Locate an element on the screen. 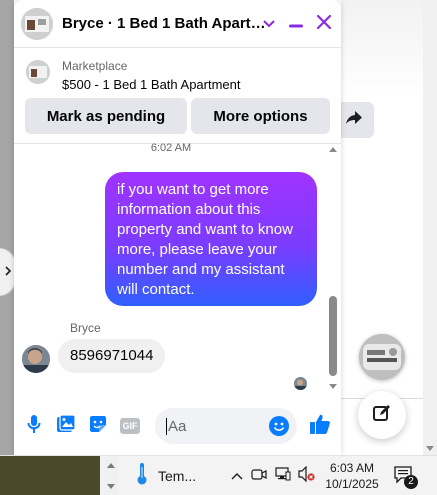 Image resolution: width=437 pixels, height=495 pixels. chevron-right-icon is located at coordinates (8, 272).